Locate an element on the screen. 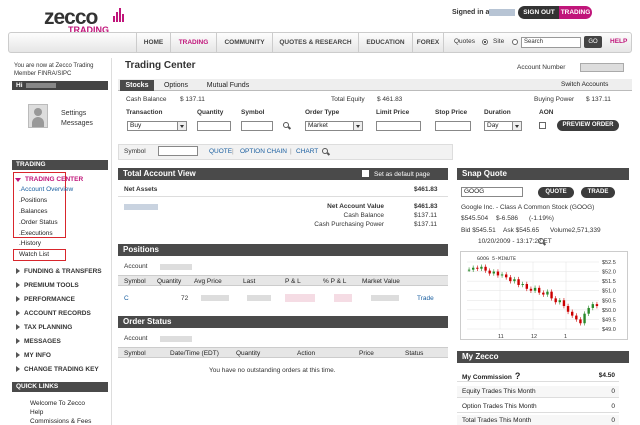 The height and width of the screenshot is (425, 640). divider is located at coordinates (283, 196).